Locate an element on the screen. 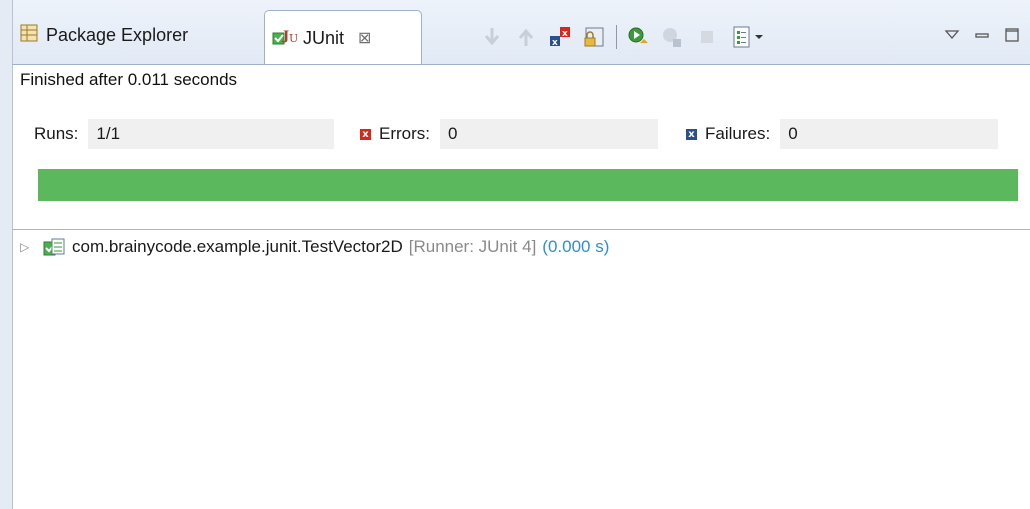 This screenshot has height=509, width=1030. rerun-failures-first-icon is located at coordinates (673, 37).